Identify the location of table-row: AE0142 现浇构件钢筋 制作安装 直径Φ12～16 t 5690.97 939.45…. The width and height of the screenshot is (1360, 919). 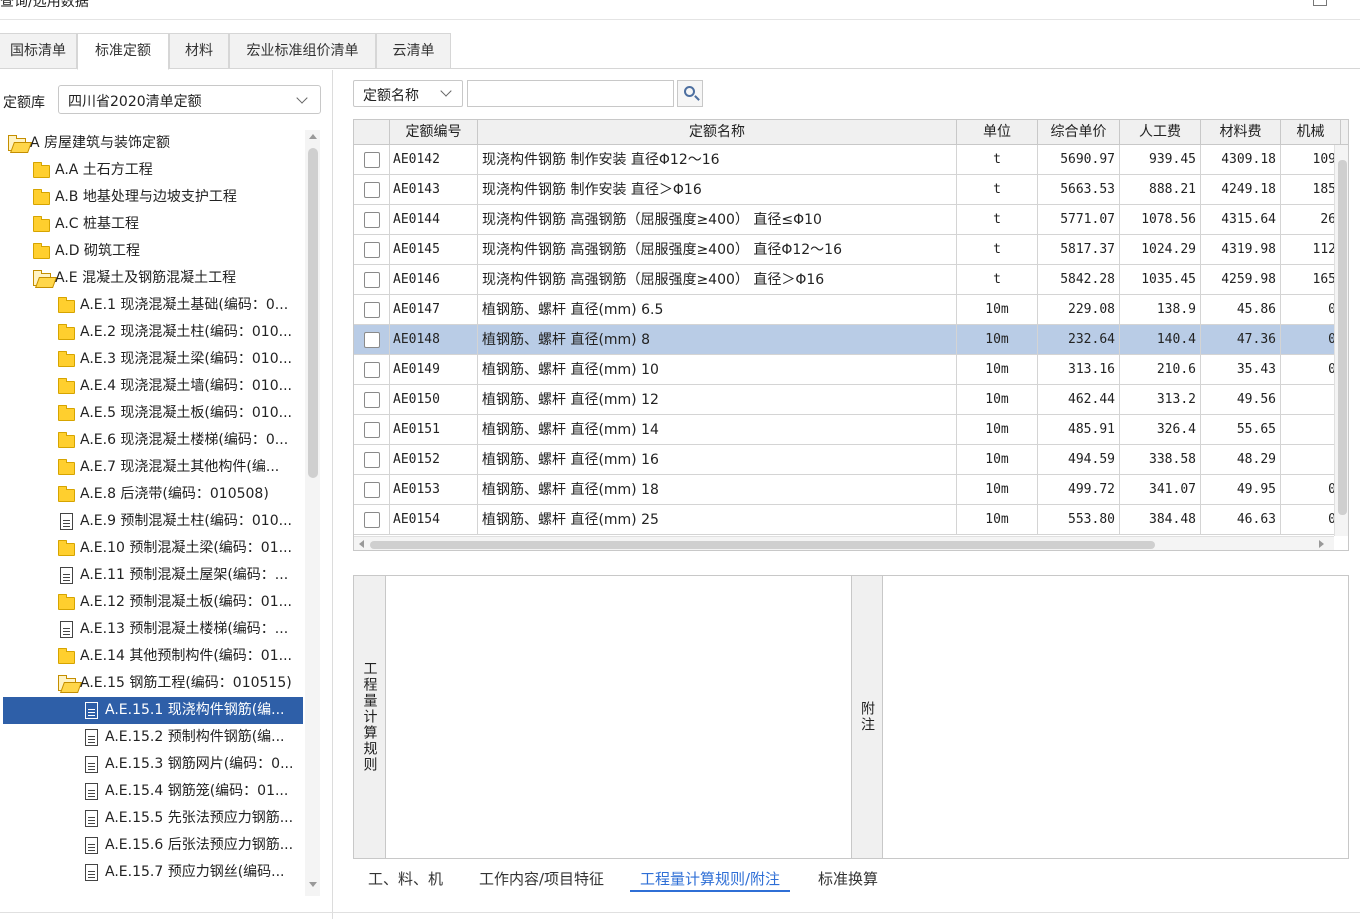
(847, 160).